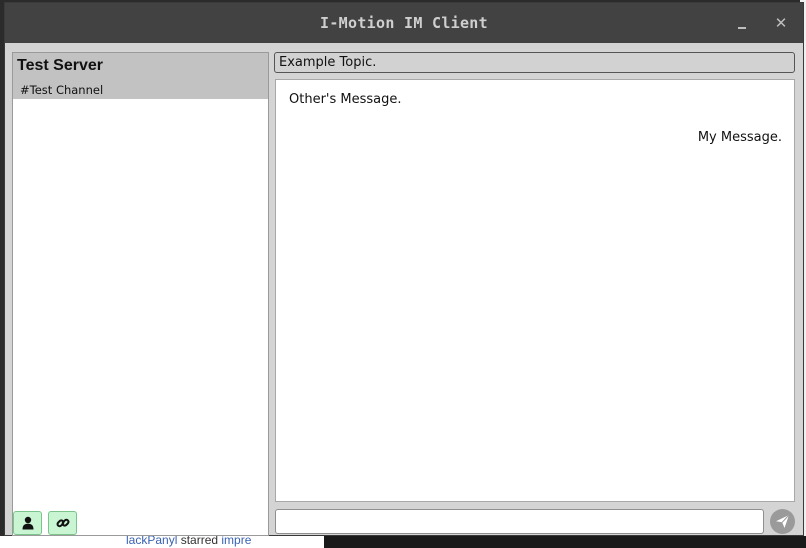 The image size is (806, 548). What do you see at coordinates (61, 90) in the screenshot?
I see `channel-item-test-channel: #Test Channel` at bounding box center [61, 90].